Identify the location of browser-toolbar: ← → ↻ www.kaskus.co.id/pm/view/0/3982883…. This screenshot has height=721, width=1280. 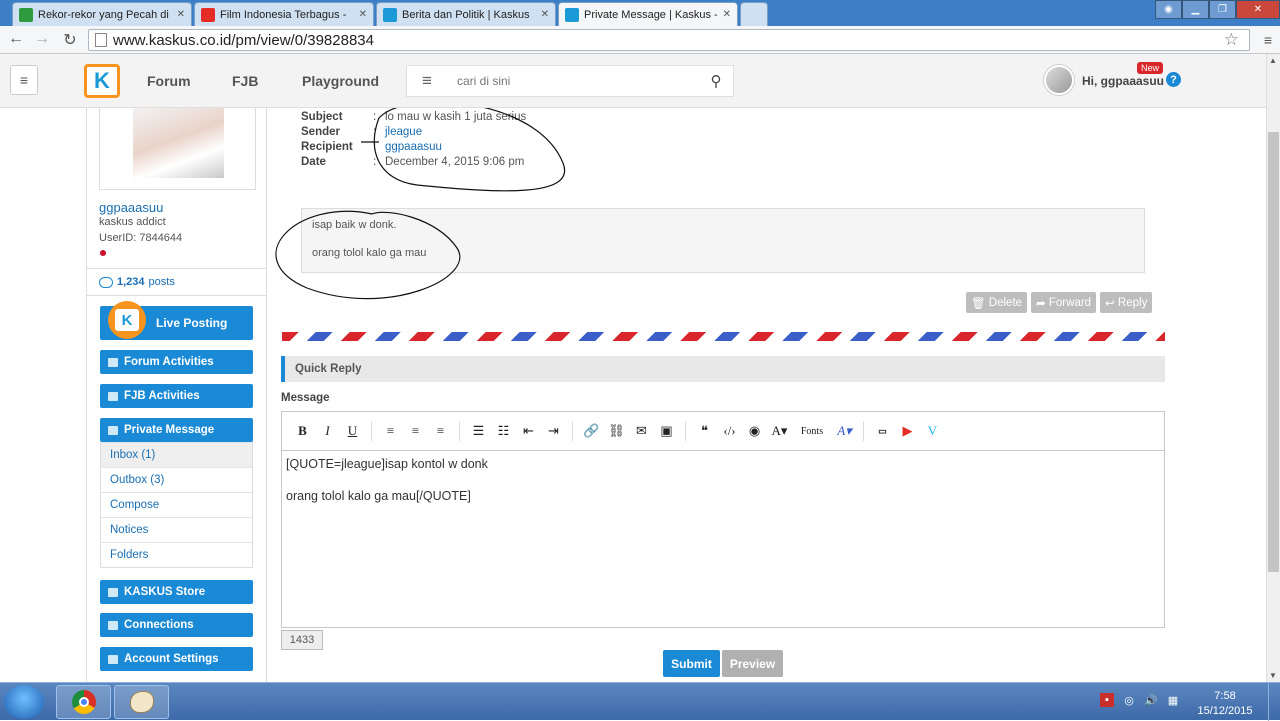
(640, 40).